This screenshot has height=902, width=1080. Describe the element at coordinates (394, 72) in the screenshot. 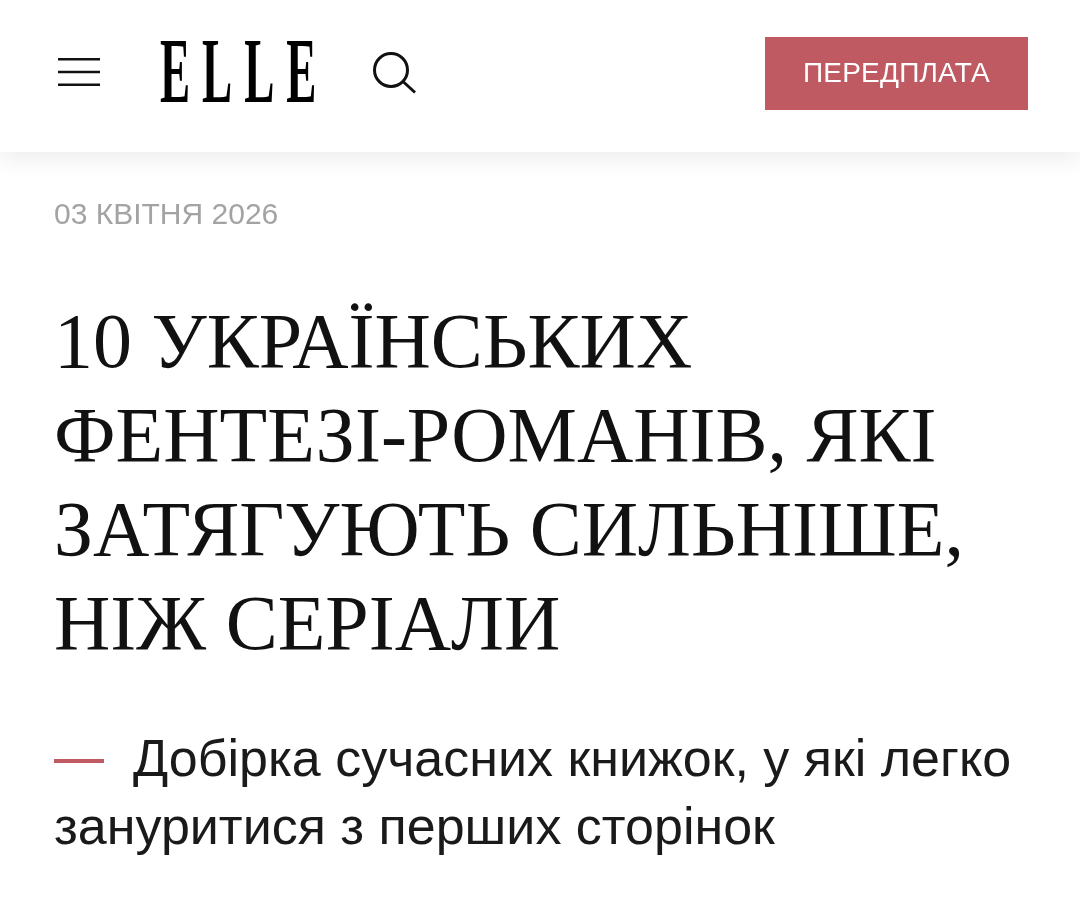

I see `search-icon` at that location.